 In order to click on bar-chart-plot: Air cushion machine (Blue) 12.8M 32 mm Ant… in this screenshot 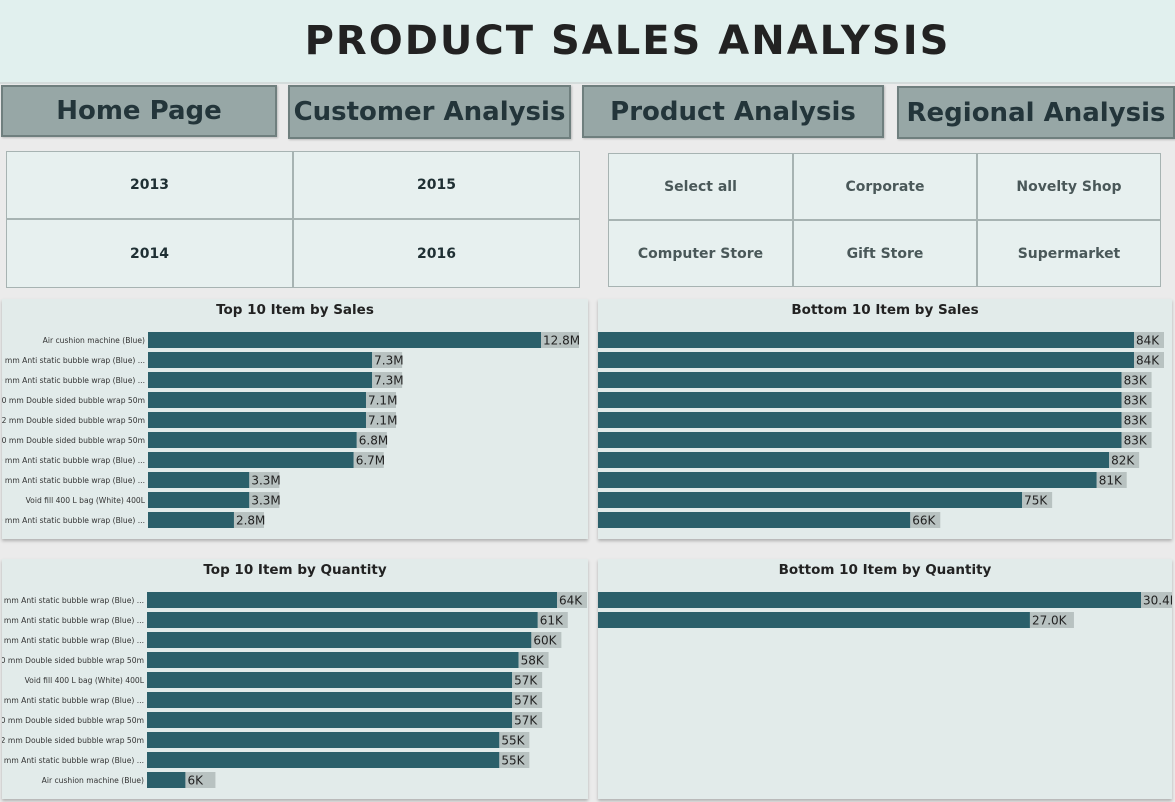, I will do `click(291, 430)`.